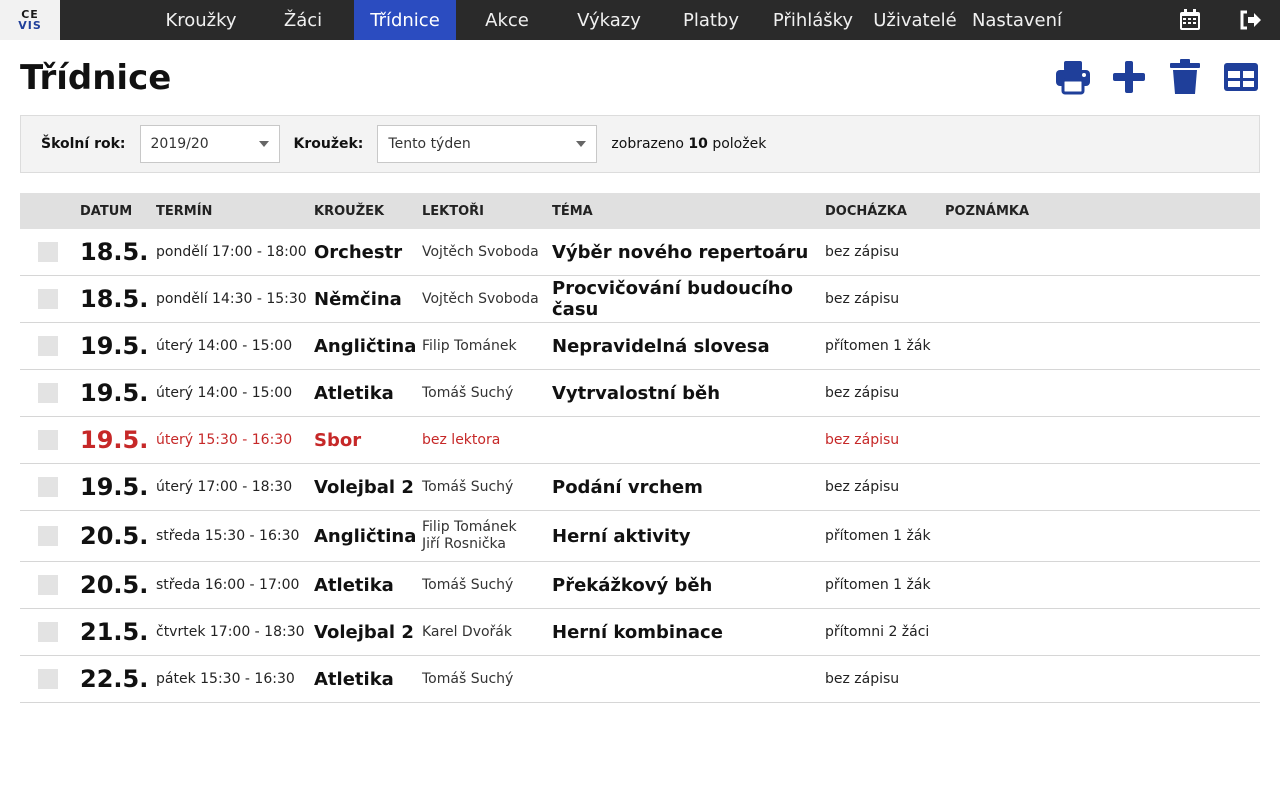 This screenshot has height=800, width=1280. What do you see at coordinates (636, 393) in the screenshot?
I see `row-topic: Vytrvalostní běh` at bounding box center [636, 393].